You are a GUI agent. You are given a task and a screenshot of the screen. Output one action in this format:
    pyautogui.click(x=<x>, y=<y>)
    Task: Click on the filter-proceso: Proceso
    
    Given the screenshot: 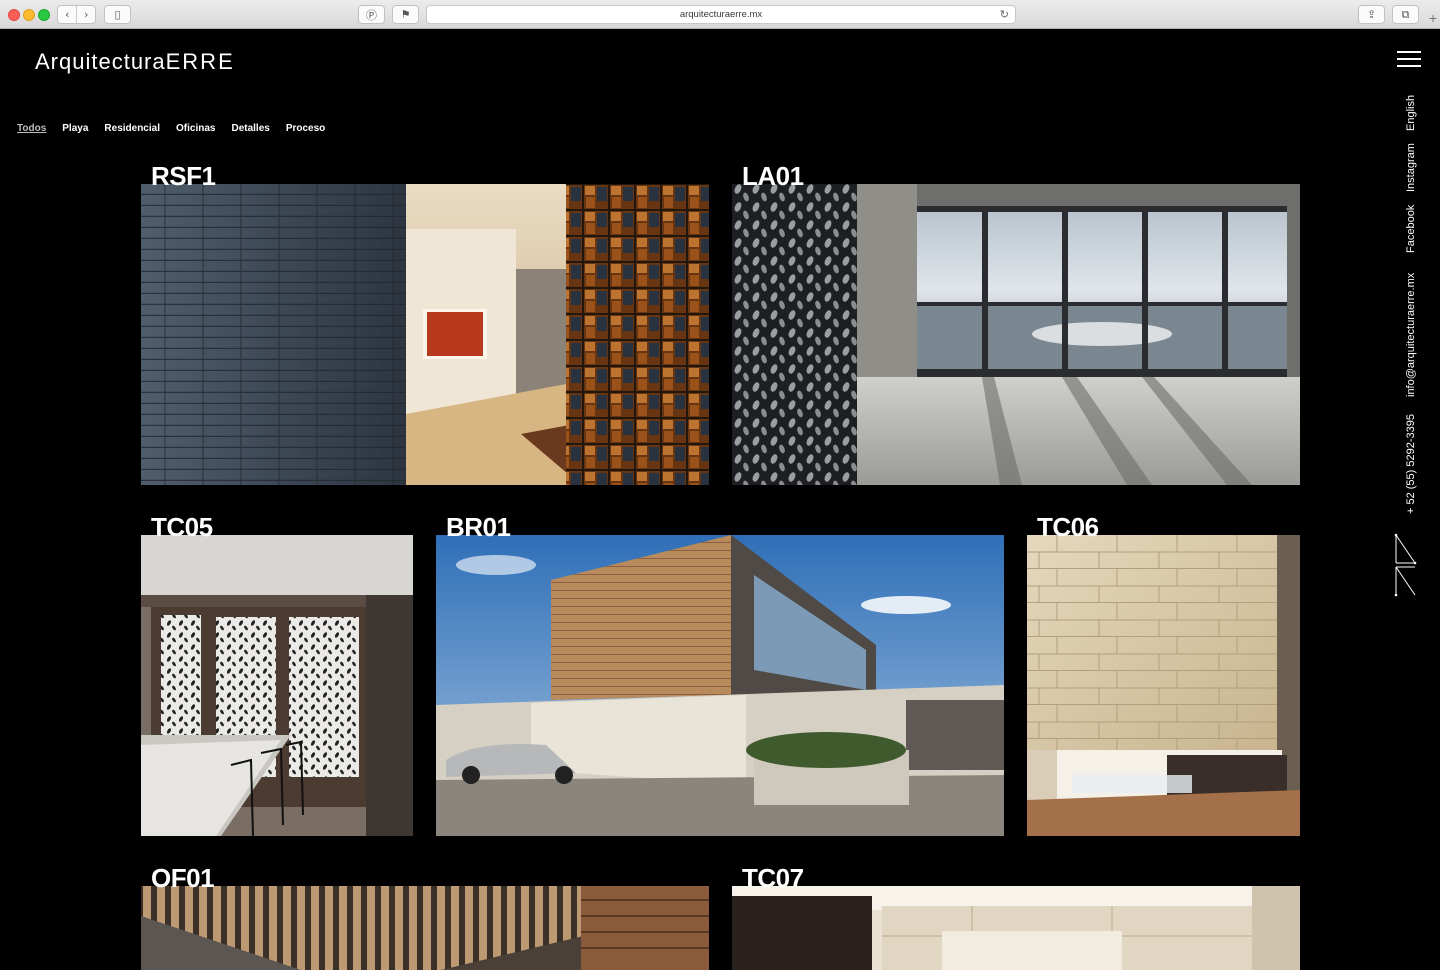 What is the action you would take?
    pyautogui.click(x=305, y=128)
    